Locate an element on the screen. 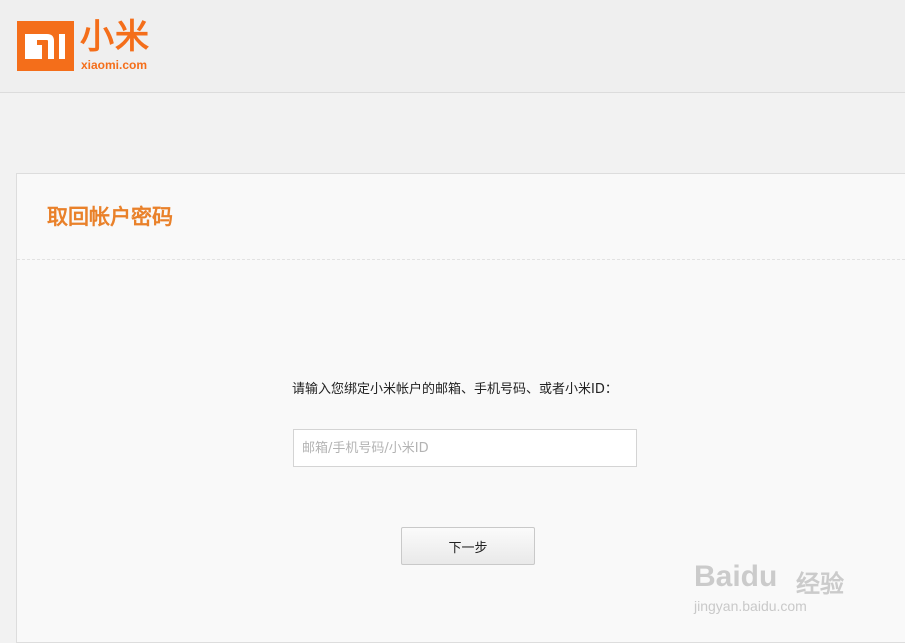 This screenshot has width=905, height=643. page-title: 取回帐户密码 is located at coordinates (110, 217).